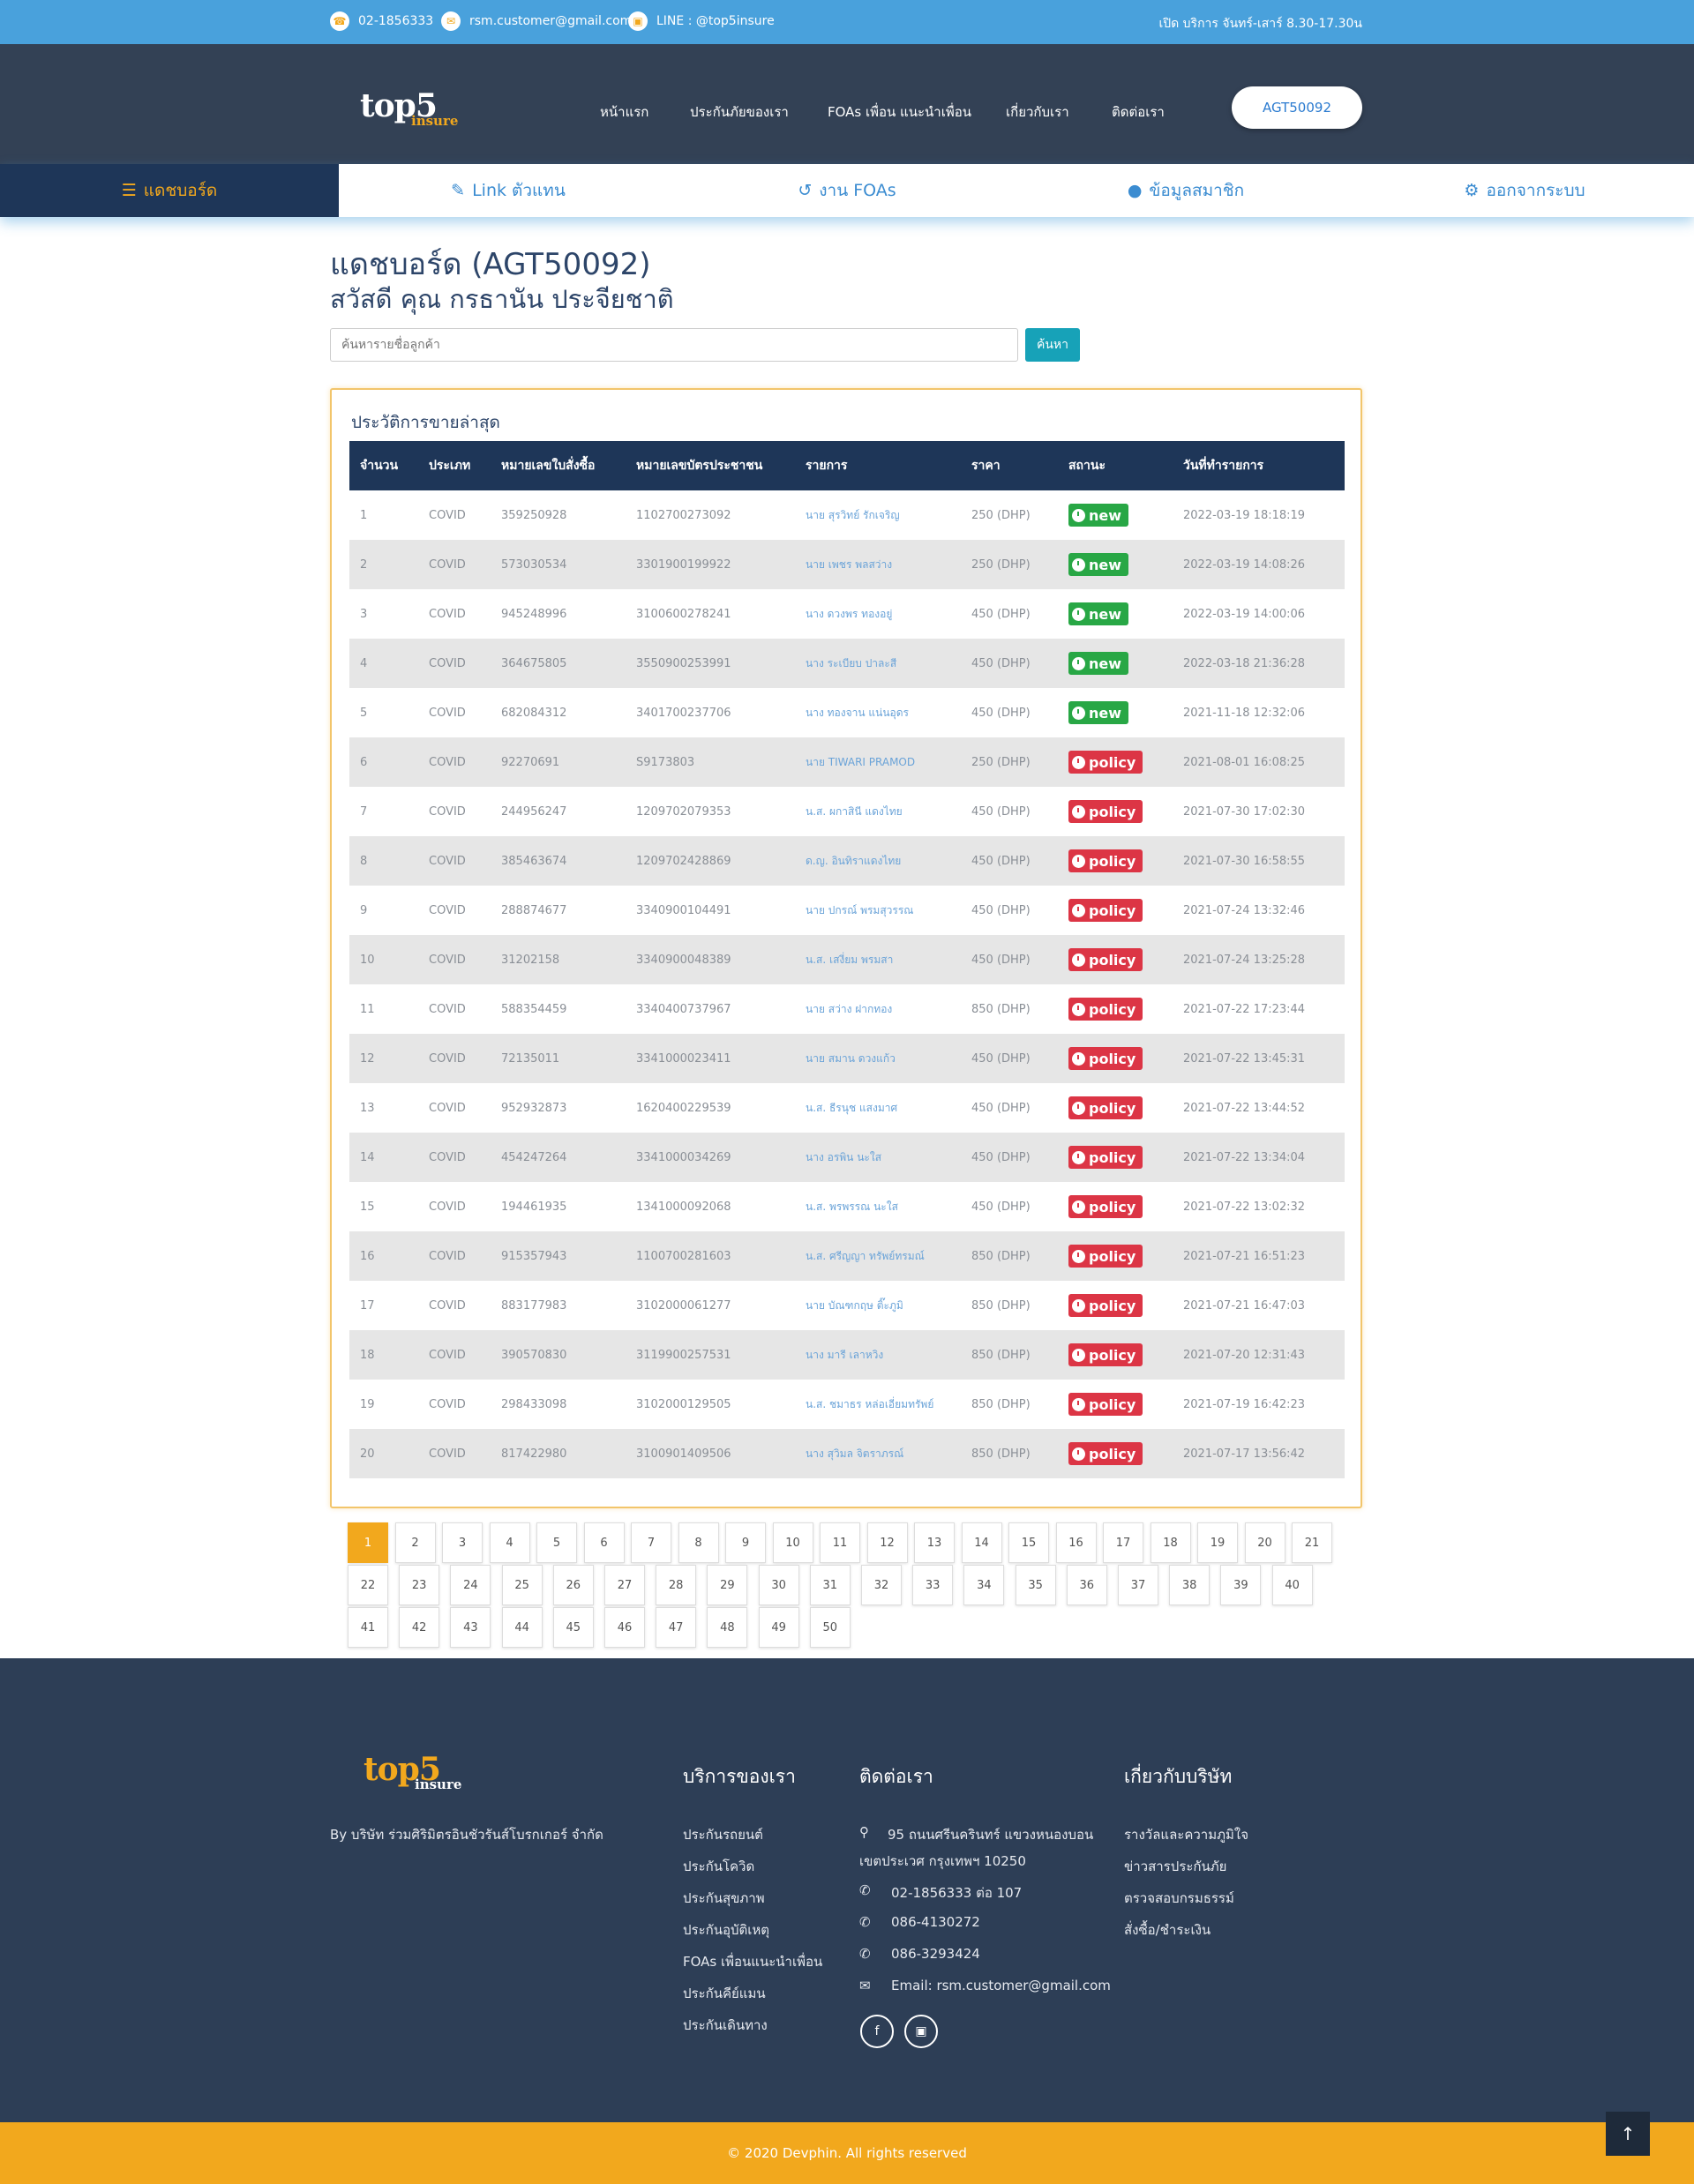  What do you see at coordinates (882, 1585) in the screenshot?
I see `page-link: 32` at bounding box center [882, 1585].